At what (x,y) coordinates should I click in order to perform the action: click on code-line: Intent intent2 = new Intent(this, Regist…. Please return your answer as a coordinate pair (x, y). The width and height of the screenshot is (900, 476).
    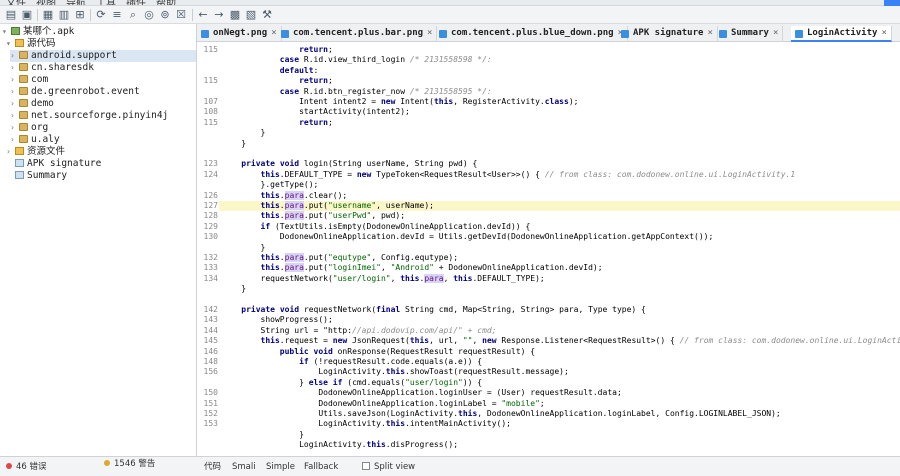
    Looking at the image, I should click on (400, 102).